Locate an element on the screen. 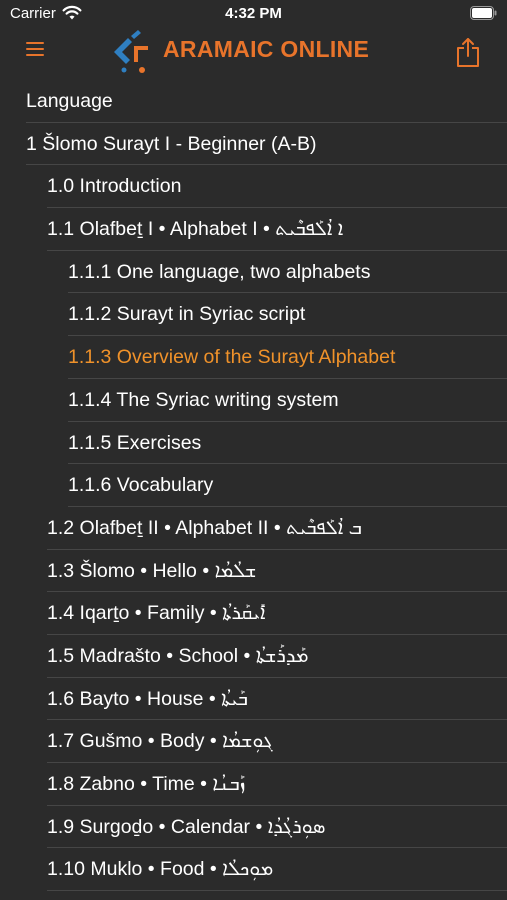 This screenshot has height=900, width=507. toc-item: 1.1 Olafbeṯ I • Alphabet I • ܐ ܐܳܠܰܦܒܶܝܬ is located at coordinates (253, 229).